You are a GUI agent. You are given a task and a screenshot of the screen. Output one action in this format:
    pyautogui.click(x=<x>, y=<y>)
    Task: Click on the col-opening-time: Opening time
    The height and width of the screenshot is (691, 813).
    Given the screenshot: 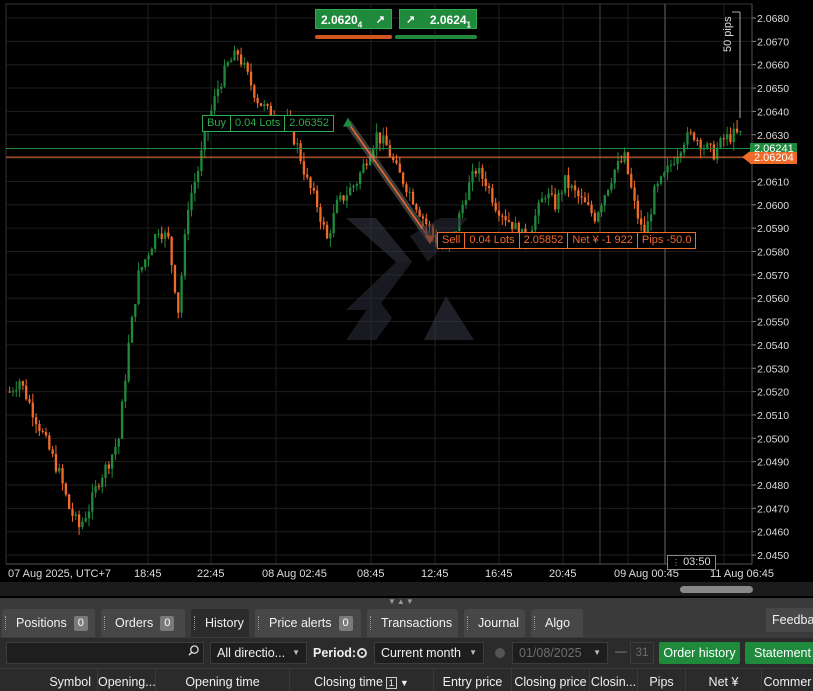 What is the action you would take?
    pyautogui.click(x=223, y=680)
    